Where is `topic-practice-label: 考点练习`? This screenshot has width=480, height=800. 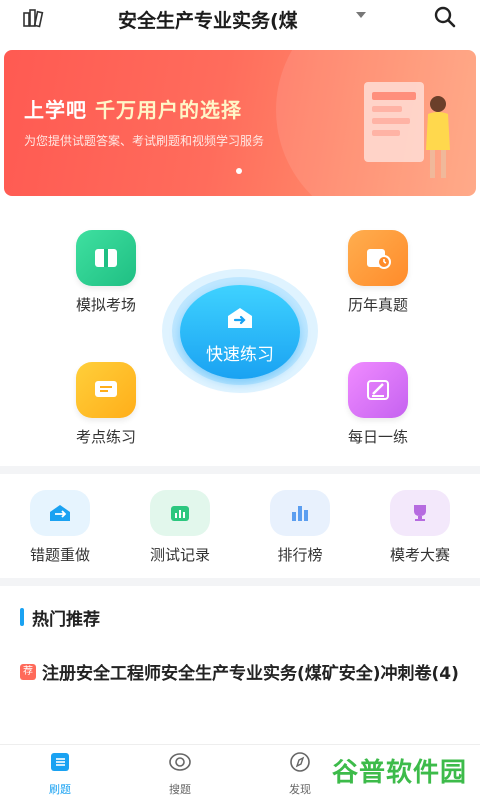
topic-practice-label: 考点练习 is located at coordinates (105, 437).